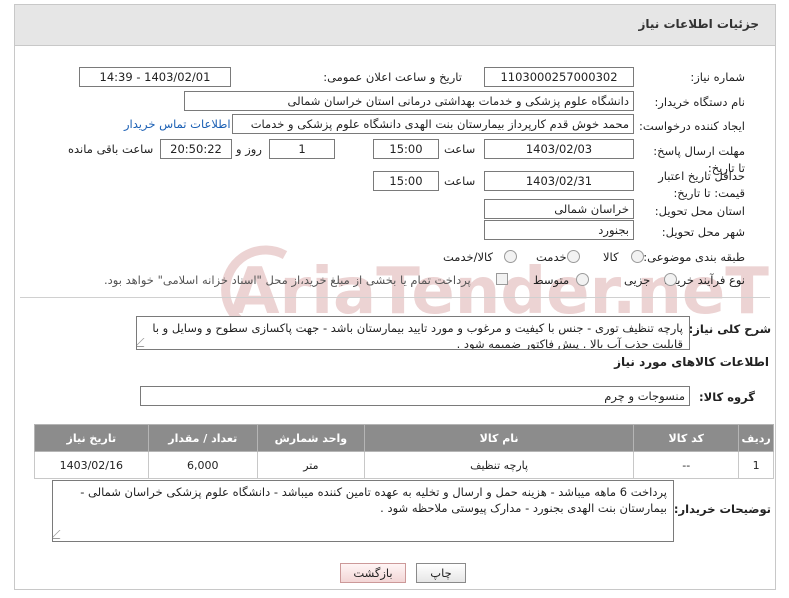 This screenshot has width=789, height=598. What do you see at coordinates (91, 465) in the screenshot?
I see `cell-date: 1403/02/16` at bounding box center [91, 465].